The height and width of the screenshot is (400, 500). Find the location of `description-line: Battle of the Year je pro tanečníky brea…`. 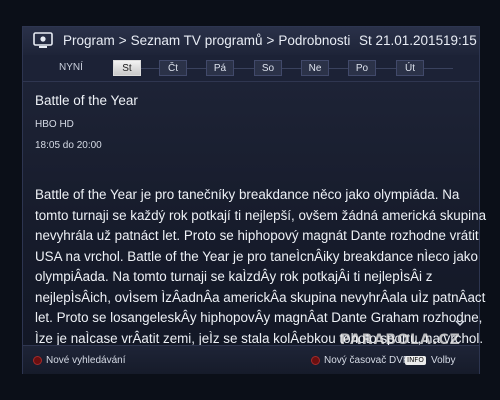

description-line: Battle of the Year je pro tanečníky brea… is located at coordinates (247, 194).